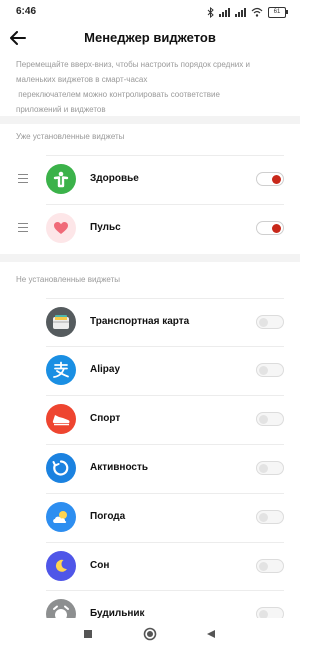  What do you see at coordinates (270, 228) in the screenshot?
I see `widget-toggle-pulse` at bounding box center [270, 228].